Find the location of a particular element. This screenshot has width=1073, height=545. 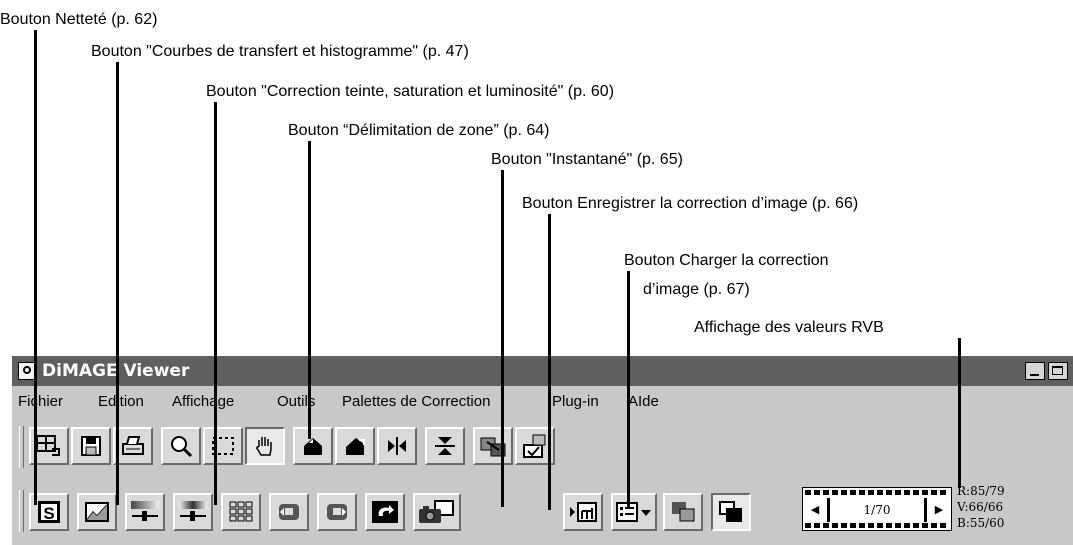

zoom-icon is located at coordinates (182, 447).